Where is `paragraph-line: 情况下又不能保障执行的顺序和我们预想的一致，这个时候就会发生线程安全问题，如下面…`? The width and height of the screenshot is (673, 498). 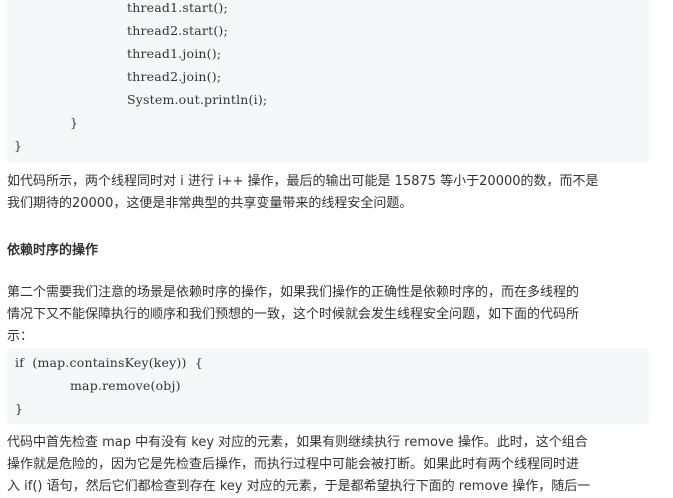
paragraph-line: 情况下又不能保障执行的顺序和我们预想的一致，这个时候就会发生线程安全问题，如下面… is located at coordinates (293, 314).